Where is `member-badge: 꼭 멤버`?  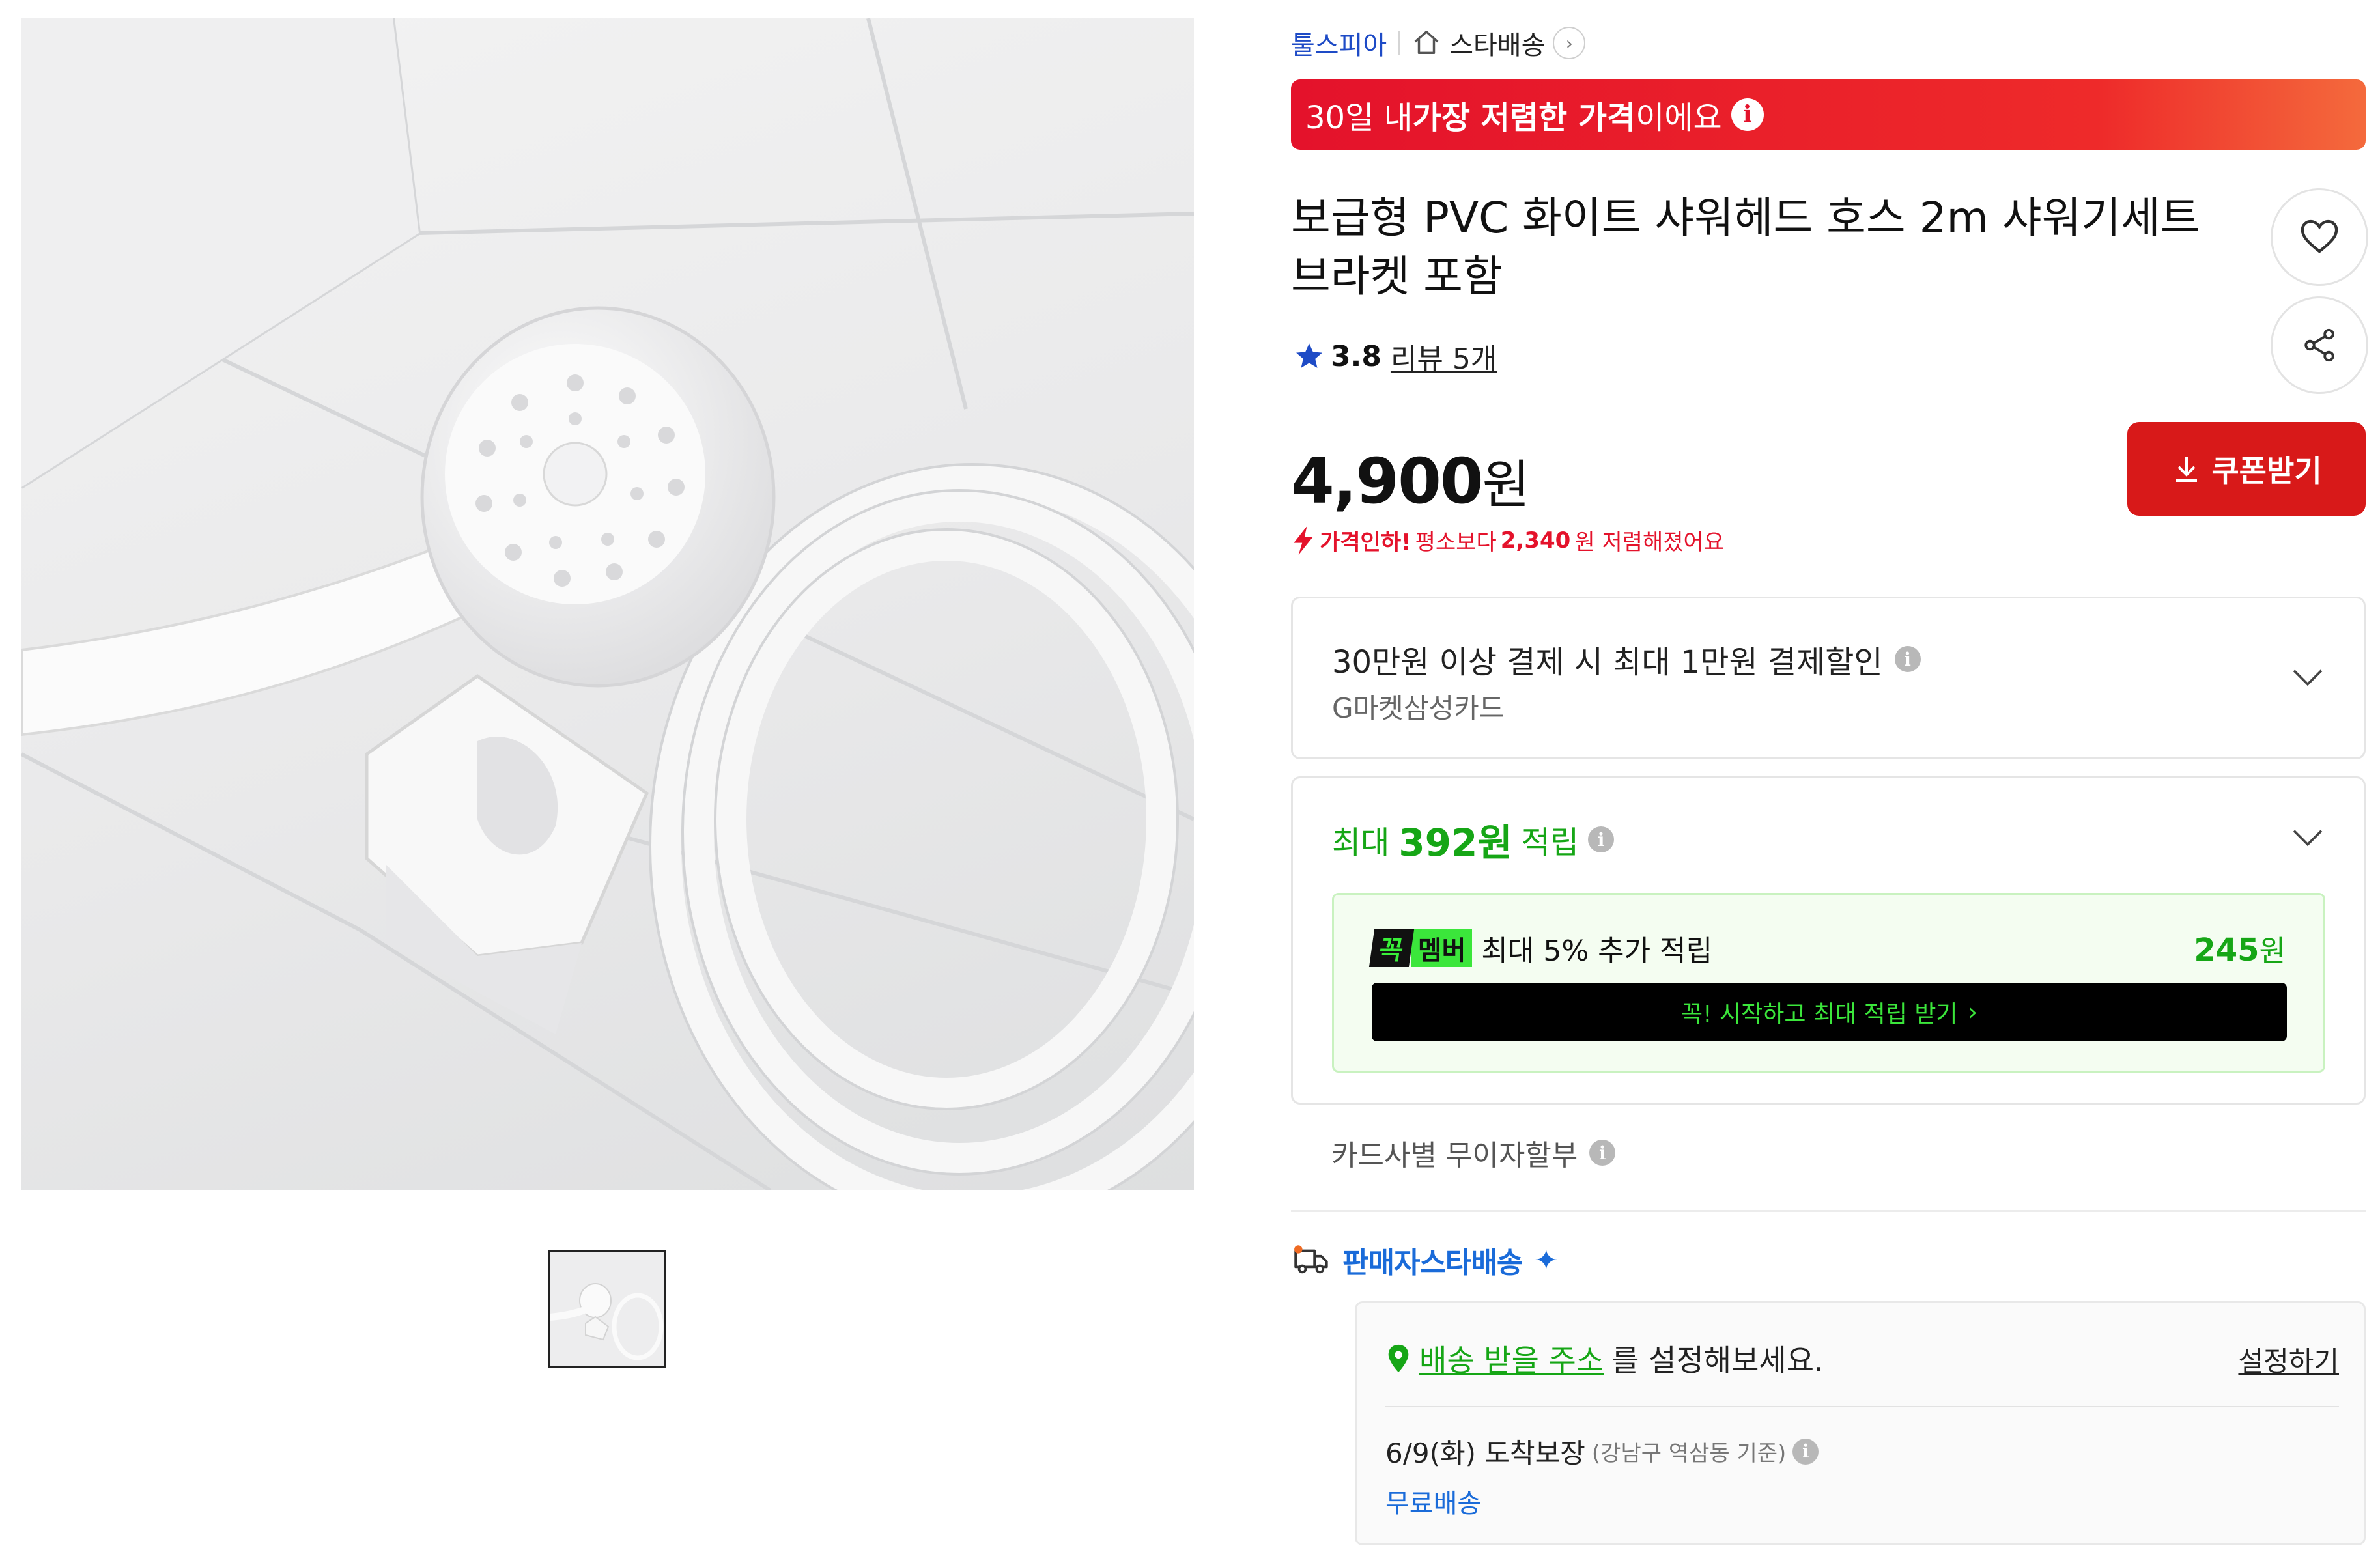 member-badge: 꼭 멤버 is located at coordinates (1420, 948).